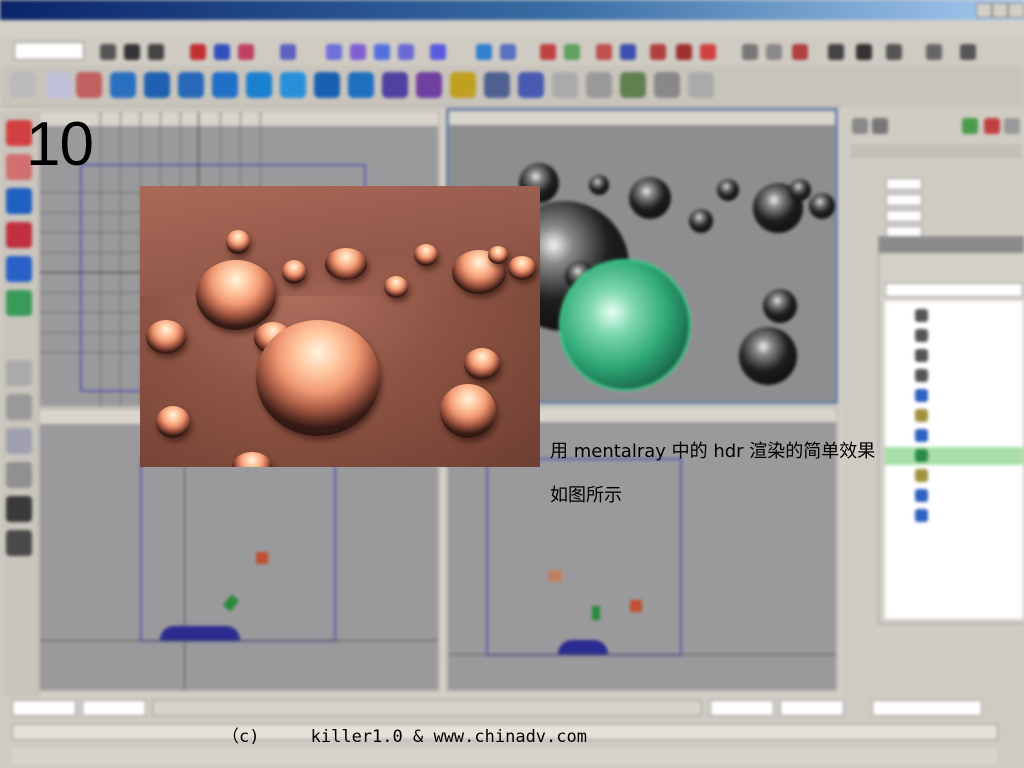 Image resolution: width=1024 pixels, height=768 pixels. What do you see at coordinates (952, 184) in the screenshot?
I see `translate-x-field` at bounding box center [952, 184].